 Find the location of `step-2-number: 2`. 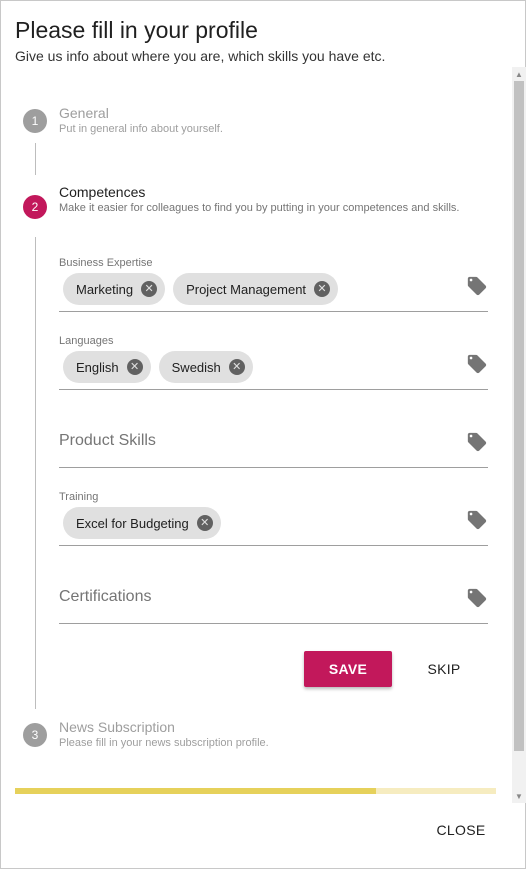

step-2-number: 2 is located at coordinates (35, 207).